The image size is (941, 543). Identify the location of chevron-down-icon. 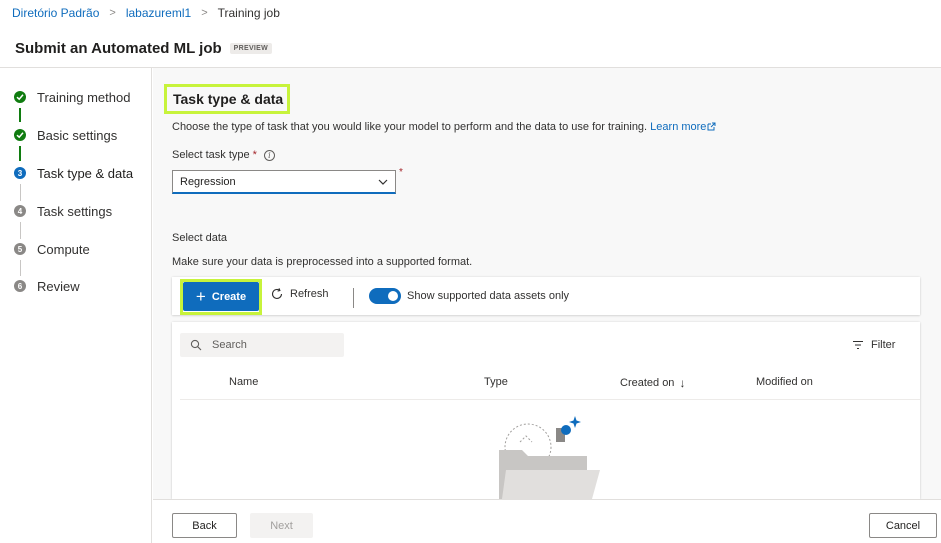
(383, 182).